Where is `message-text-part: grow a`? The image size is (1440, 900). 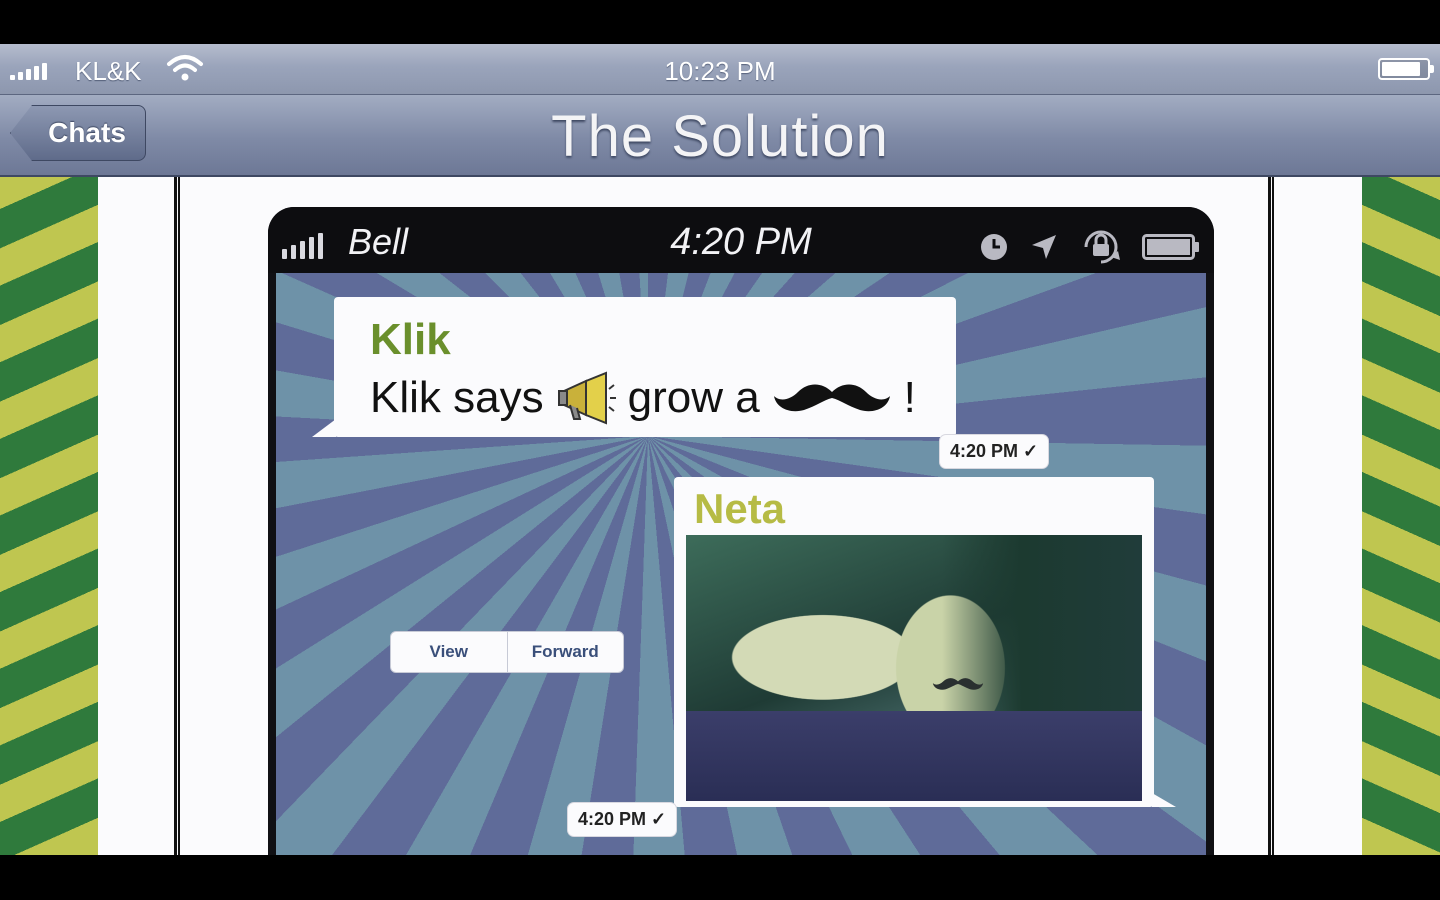
message-text-part: grow a is located at coordinates (693, 397).